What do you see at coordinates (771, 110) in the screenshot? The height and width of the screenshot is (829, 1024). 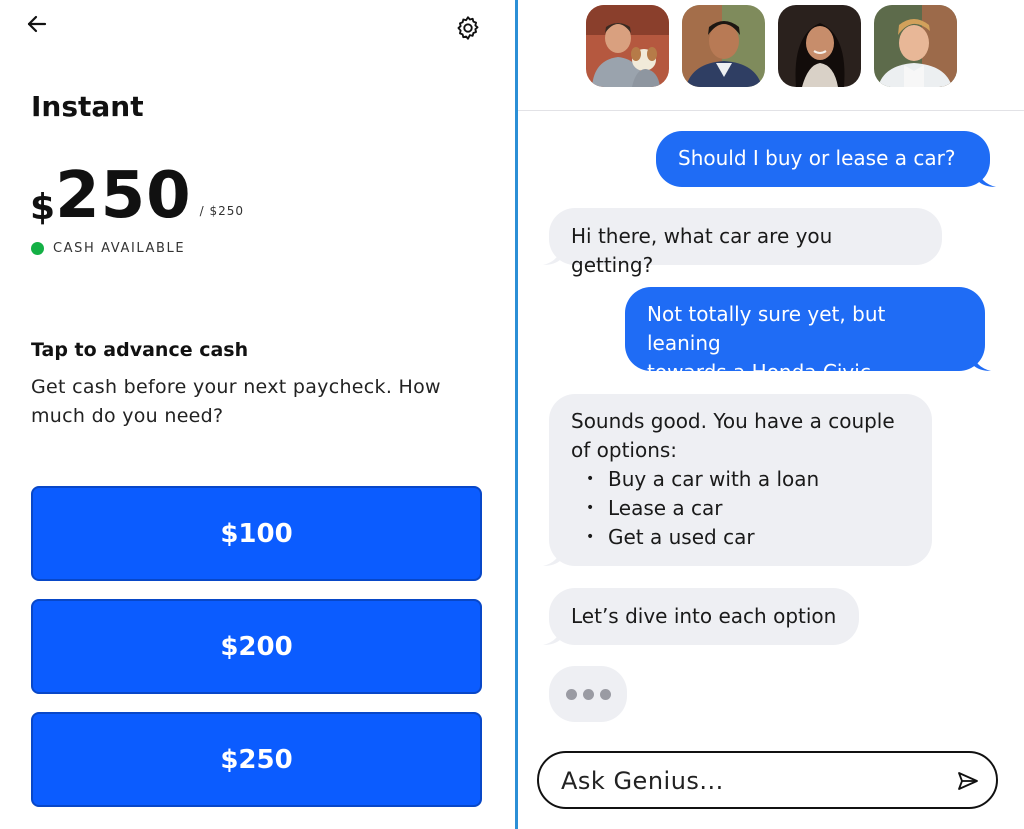 I see `header-divider` at bounding box center [771, 110].